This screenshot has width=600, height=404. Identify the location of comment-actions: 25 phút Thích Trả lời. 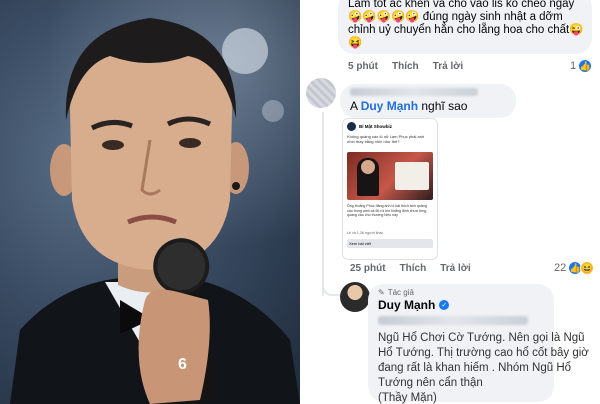
(410, 268).